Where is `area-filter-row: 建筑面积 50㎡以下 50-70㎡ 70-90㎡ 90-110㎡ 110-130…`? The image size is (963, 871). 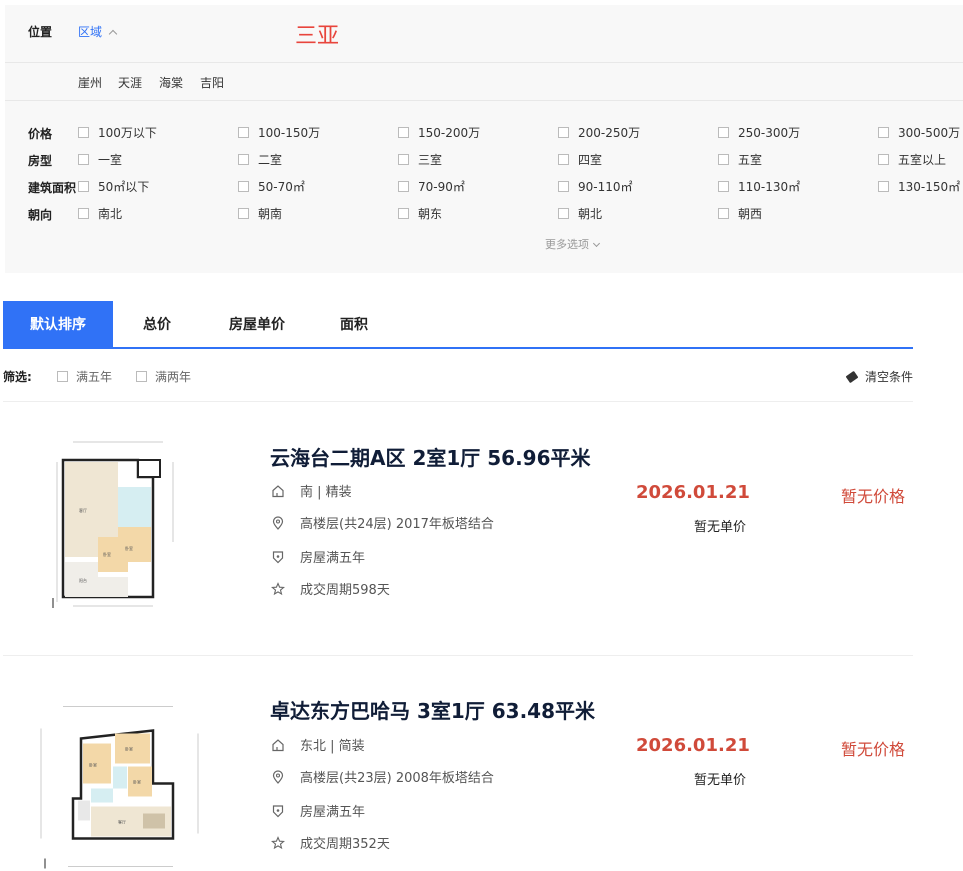 area-filter-row: 建筑面积 50㎡以下 50-70㎡ 70-90㎡ 90-110㎡ 110-130… is located at coordinates (484, 188).